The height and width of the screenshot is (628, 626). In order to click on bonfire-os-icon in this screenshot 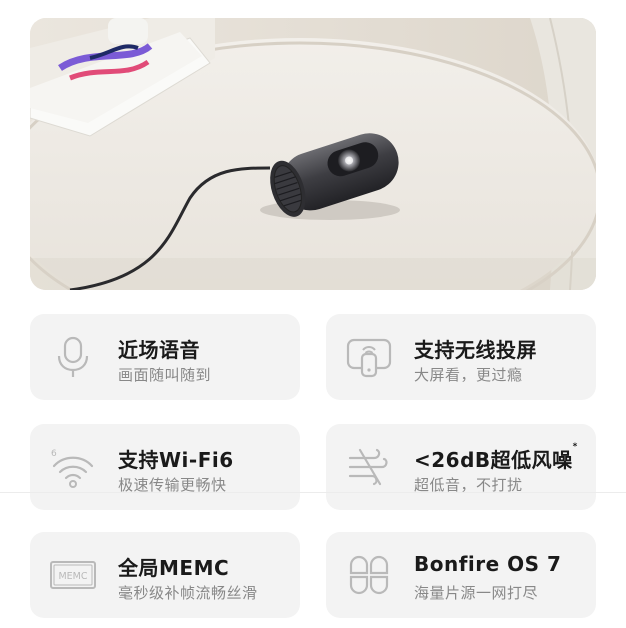, I will do `click(369, 575)`.